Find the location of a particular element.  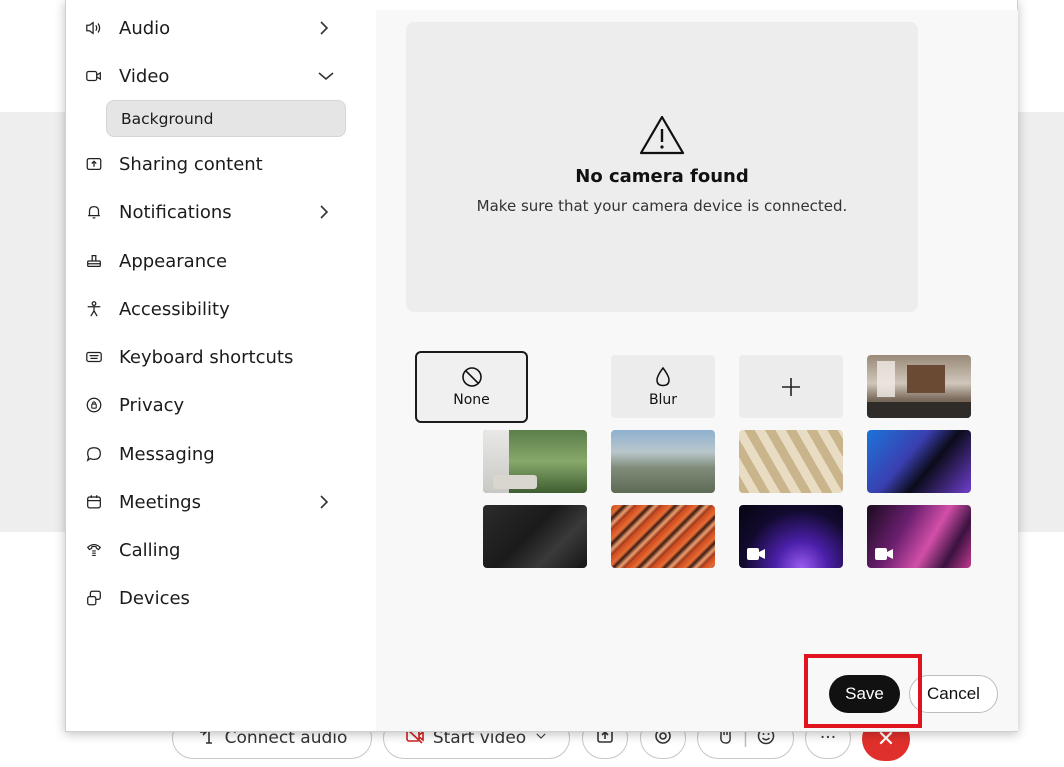

background-image-blue-purple-waves is located at coordinates (919, 461).